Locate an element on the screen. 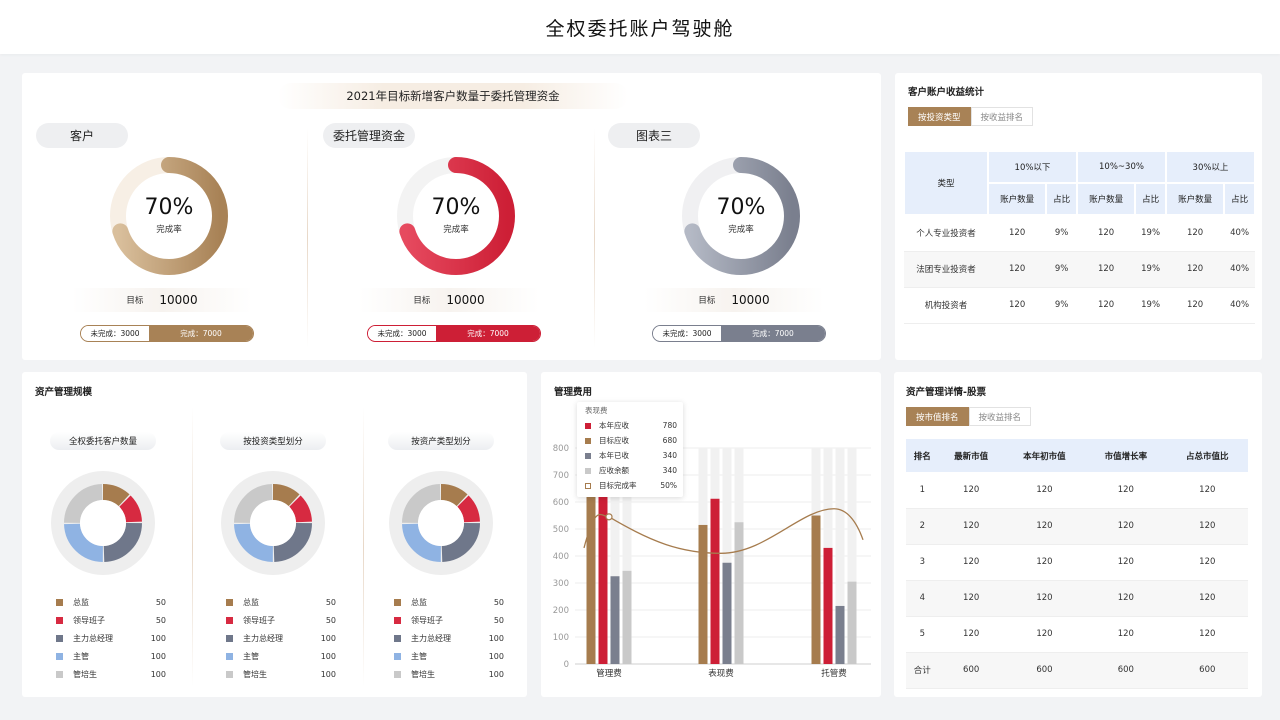  table-row: 1 120 120 120 120 is located at coordinates (1077, 490).